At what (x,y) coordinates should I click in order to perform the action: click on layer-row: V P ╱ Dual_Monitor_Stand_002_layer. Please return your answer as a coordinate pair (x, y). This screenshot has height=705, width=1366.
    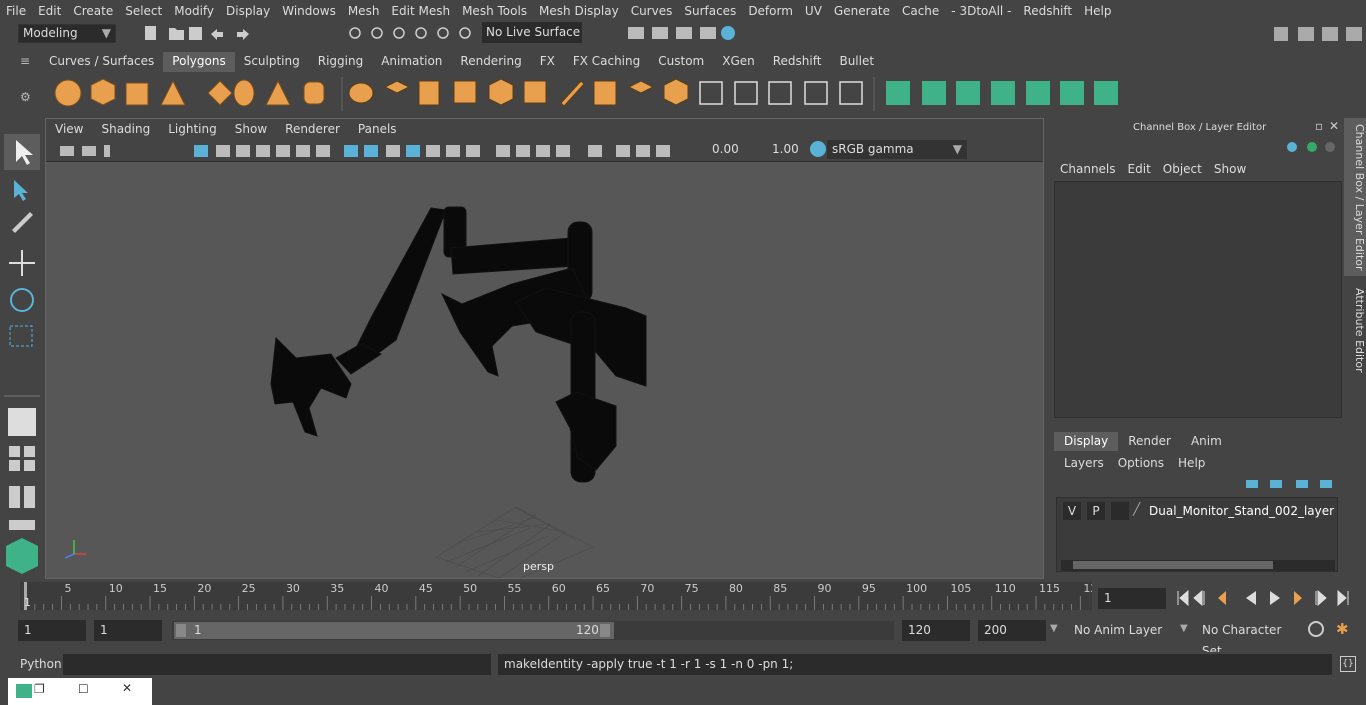
    Looking at the image, I should click on (1198, 511).